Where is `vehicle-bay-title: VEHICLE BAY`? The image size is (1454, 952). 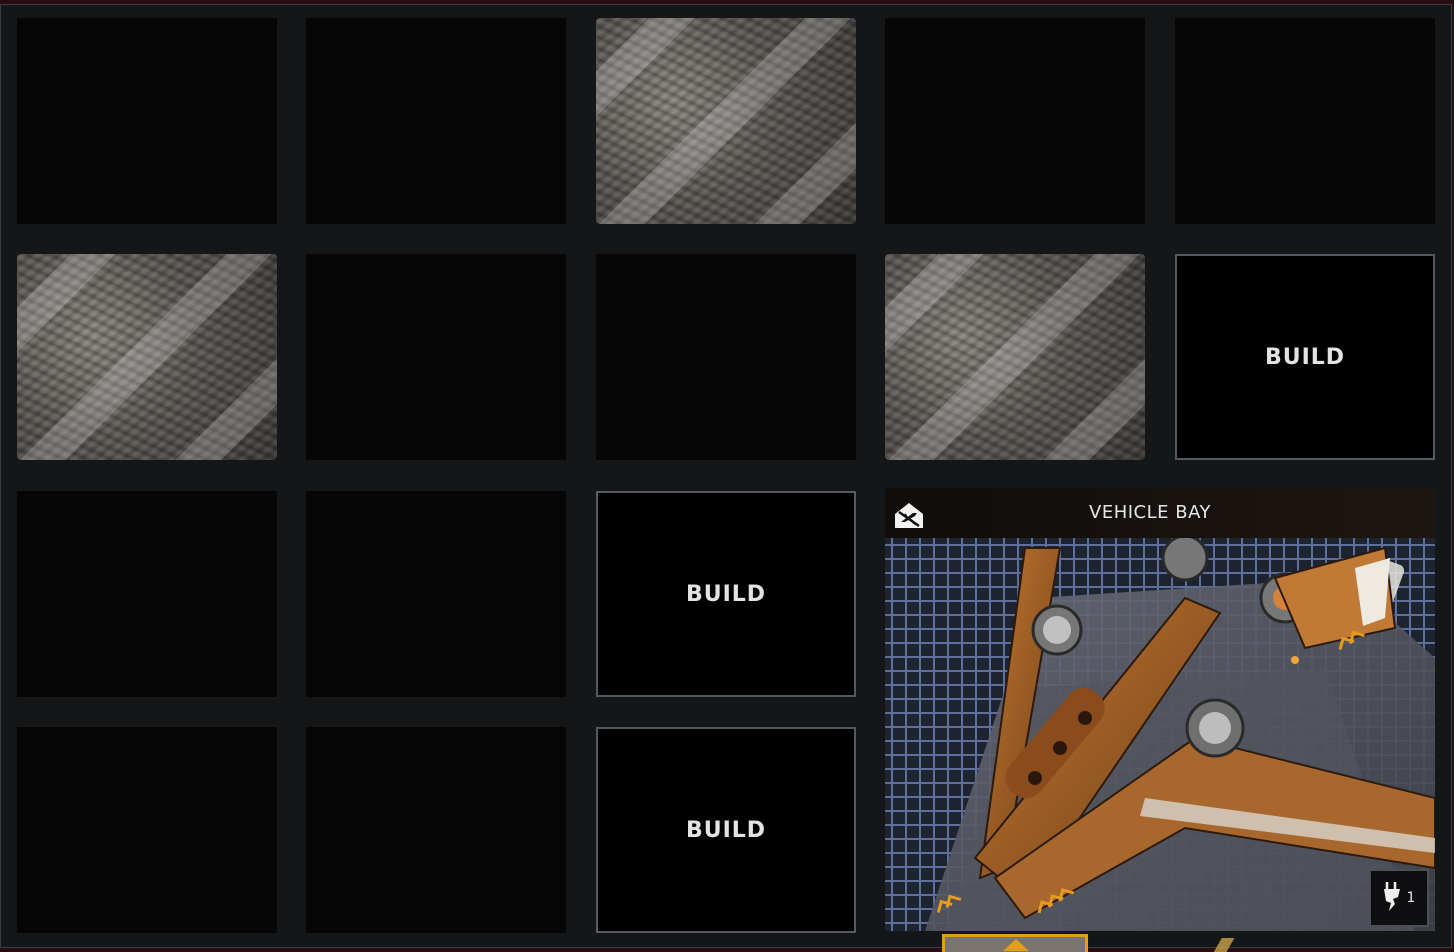 vehicle-bay-title: VEHICLE BAY is located at coordinates (1150, 512).